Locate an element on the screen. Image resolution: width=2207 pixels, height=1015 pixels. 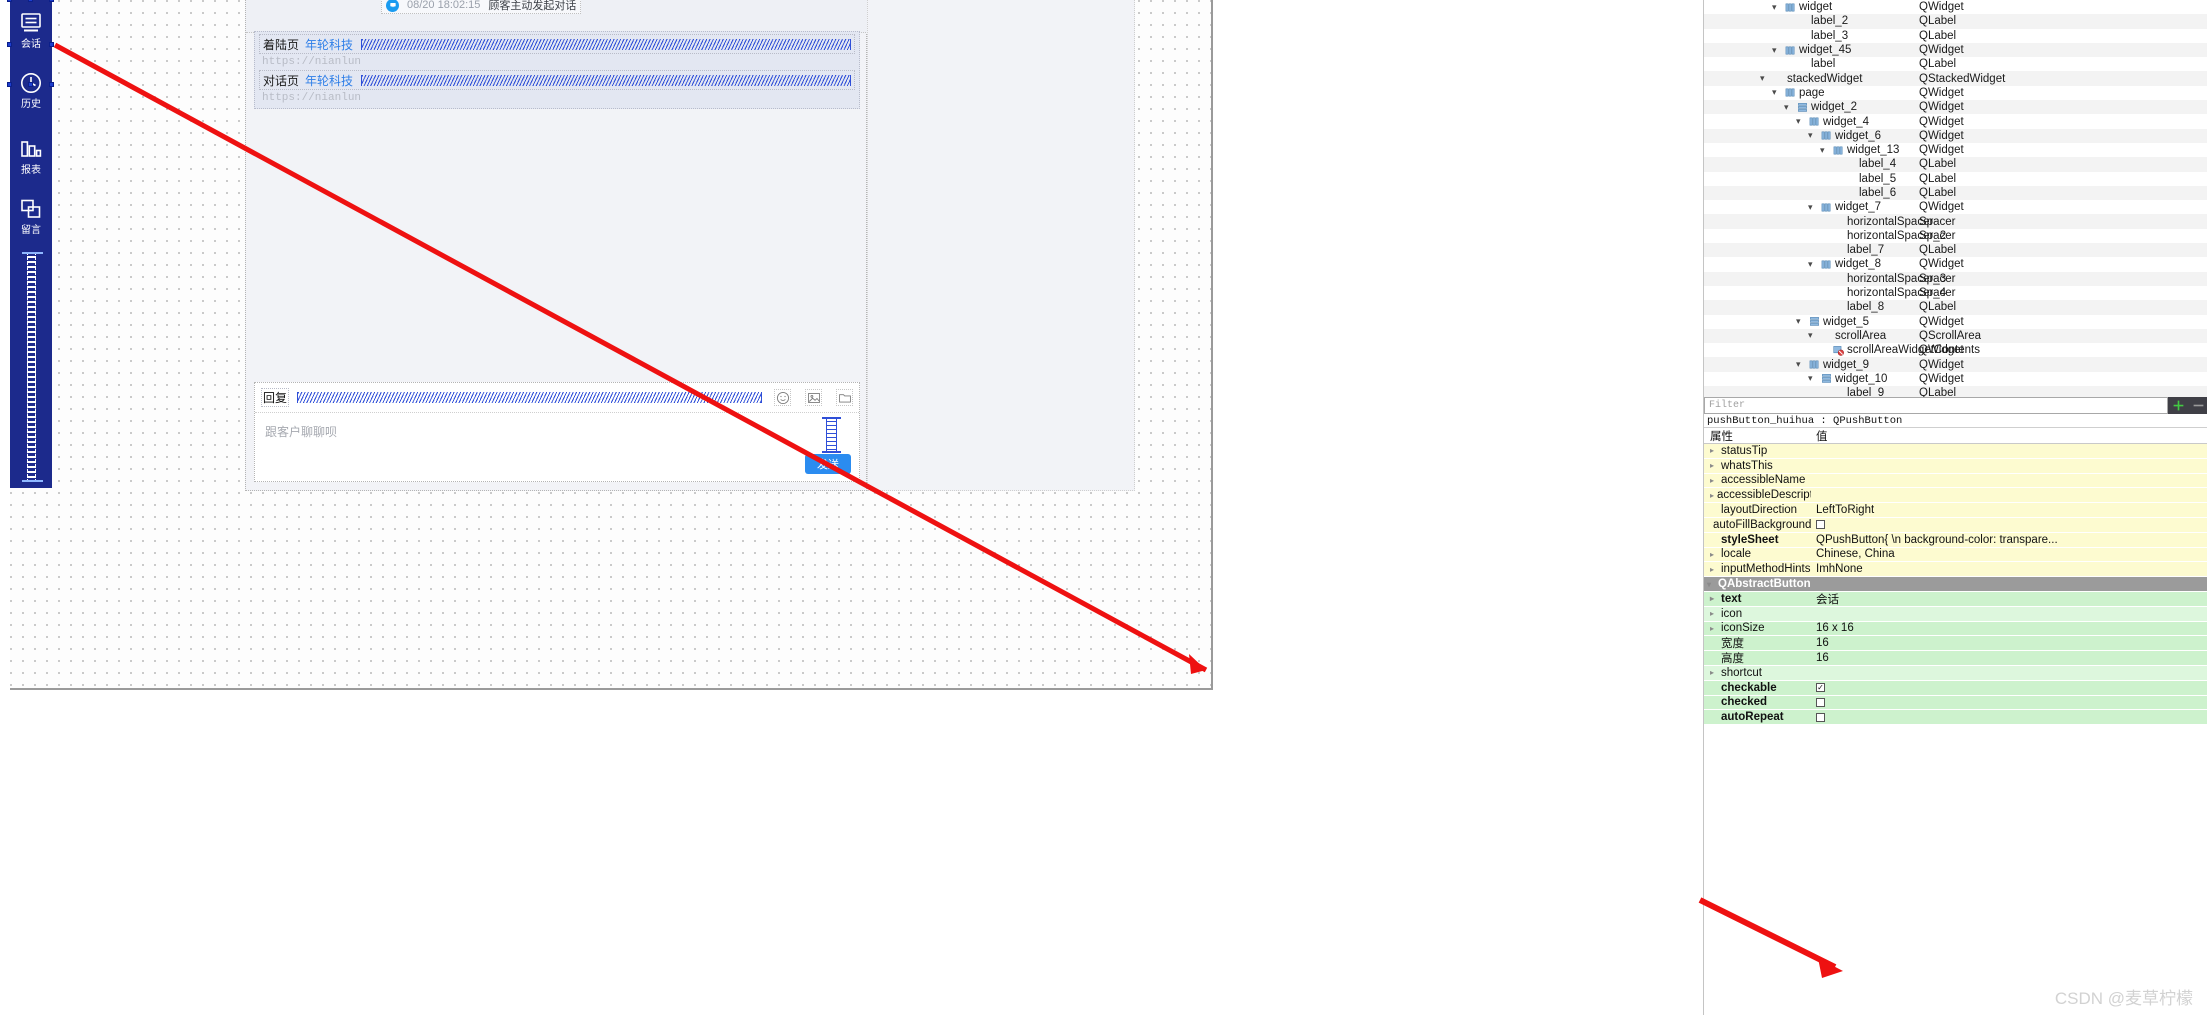
send-button: 发送 is located at coordinates (828, 464).